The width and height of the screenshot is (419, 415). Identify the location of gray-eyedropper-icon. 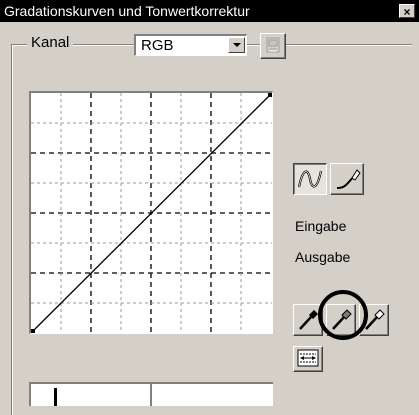
(342, 319).